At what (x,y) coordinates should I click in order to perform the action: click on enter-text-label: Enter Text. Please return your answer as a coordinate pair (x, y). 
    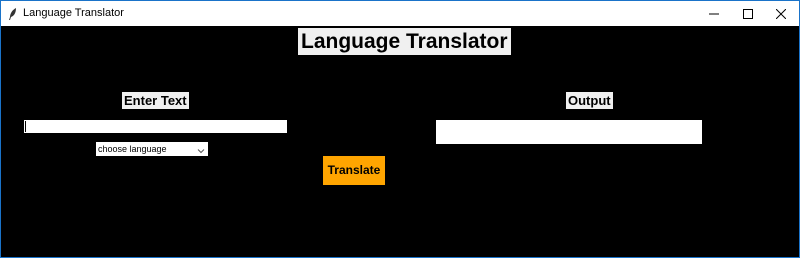
    Looking at the image, I should click on (155, 100).